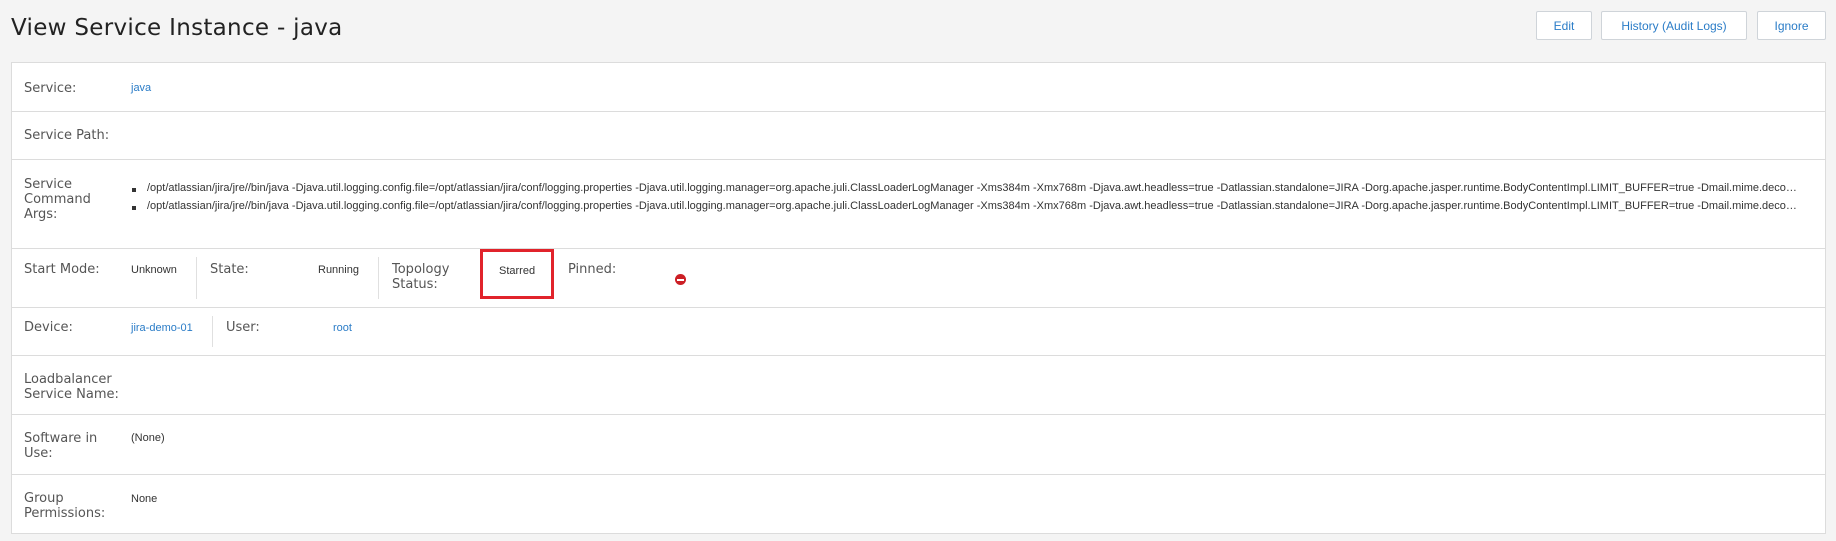  Describe the element at coordinates (342, 328) in the screenshot. I see `user-link: root` at that location.